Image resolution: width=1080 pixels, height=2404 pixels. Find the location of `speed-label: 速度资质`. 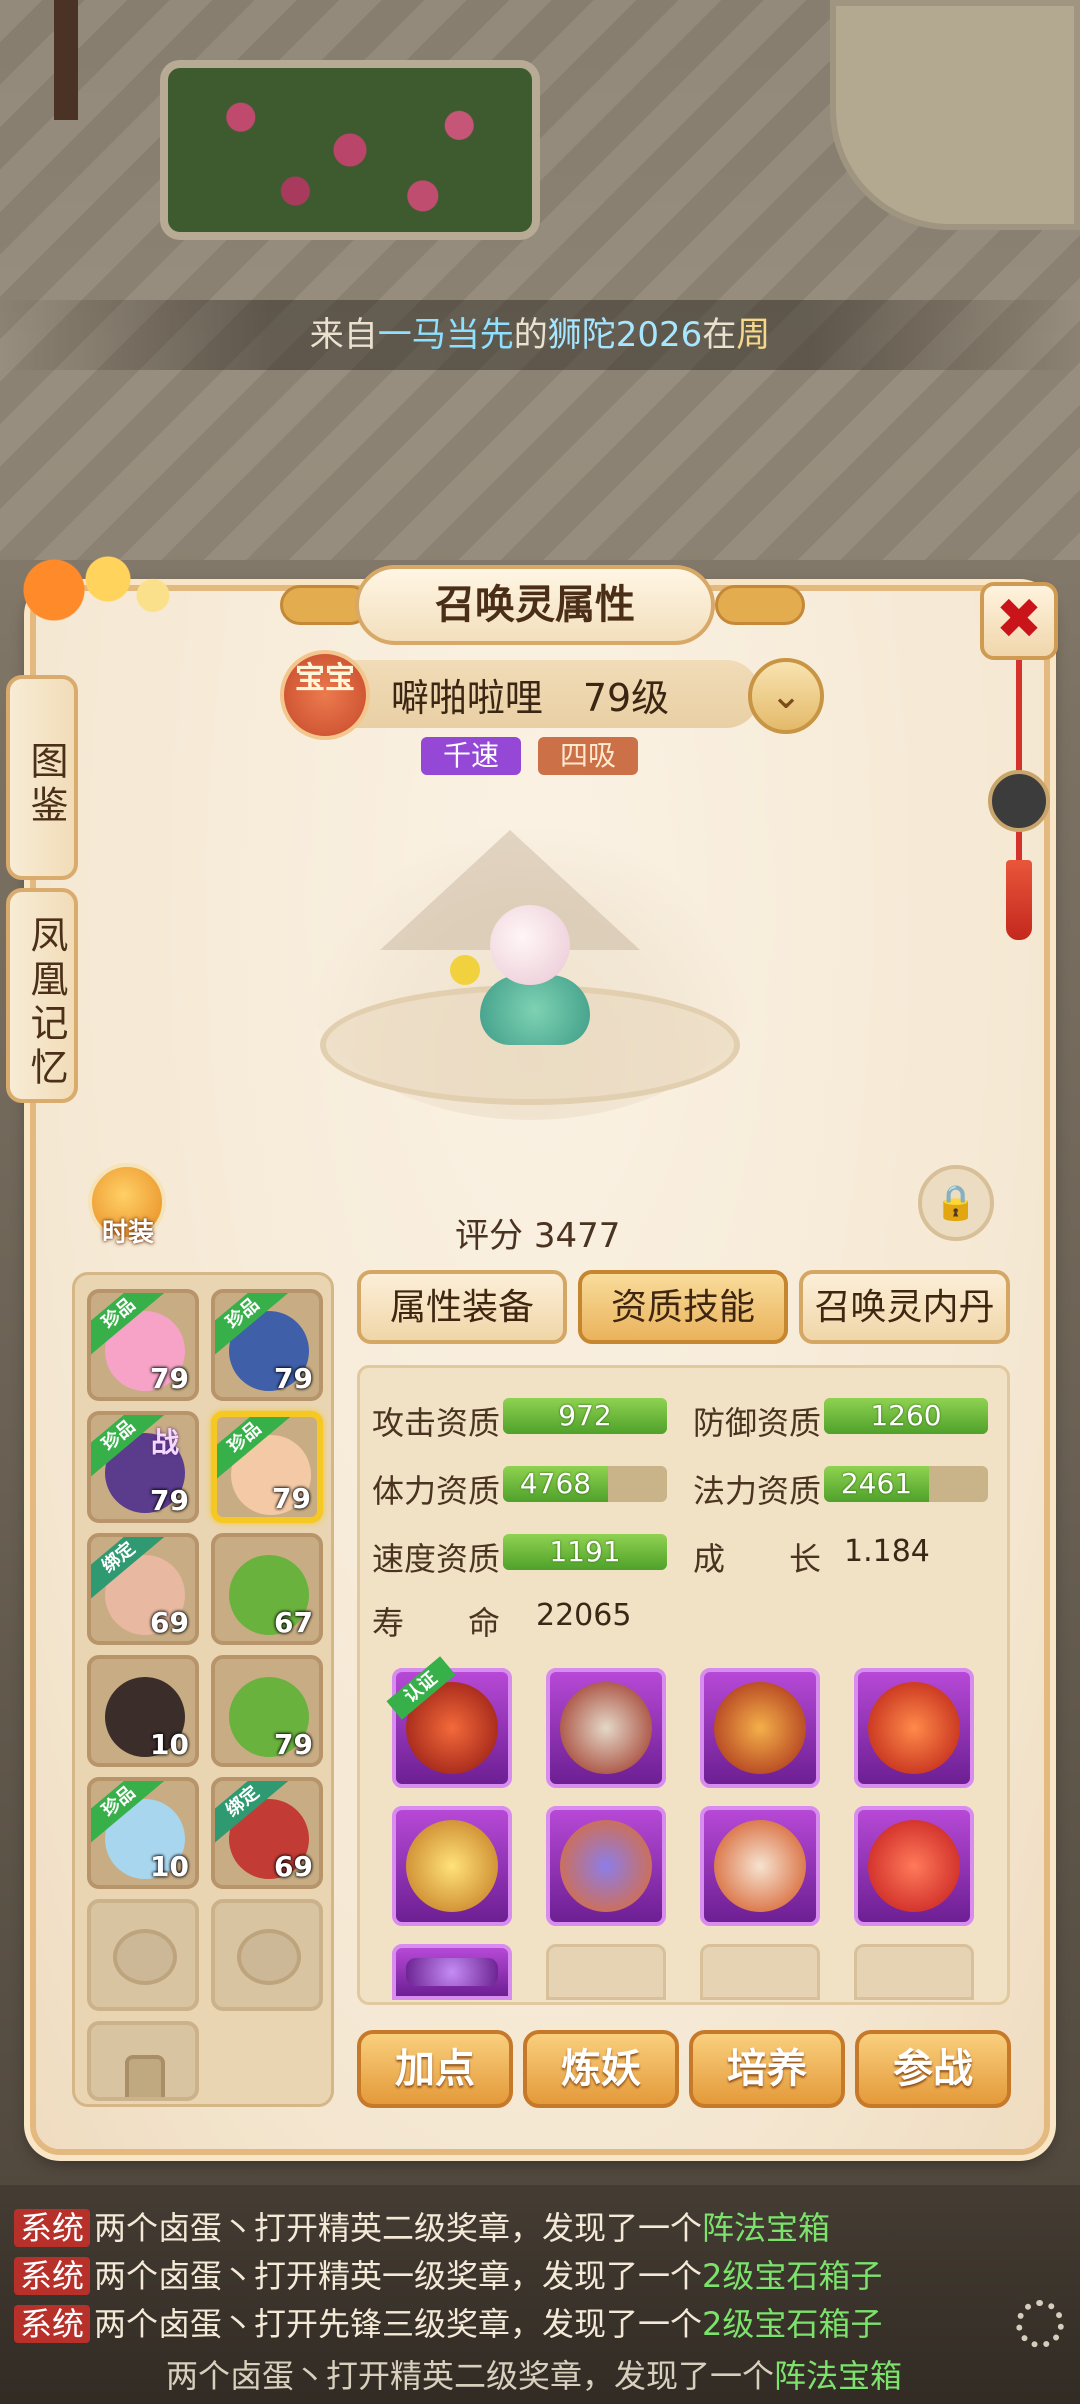

speed-label: 速度资质 is located at coordinates (436, 1559).